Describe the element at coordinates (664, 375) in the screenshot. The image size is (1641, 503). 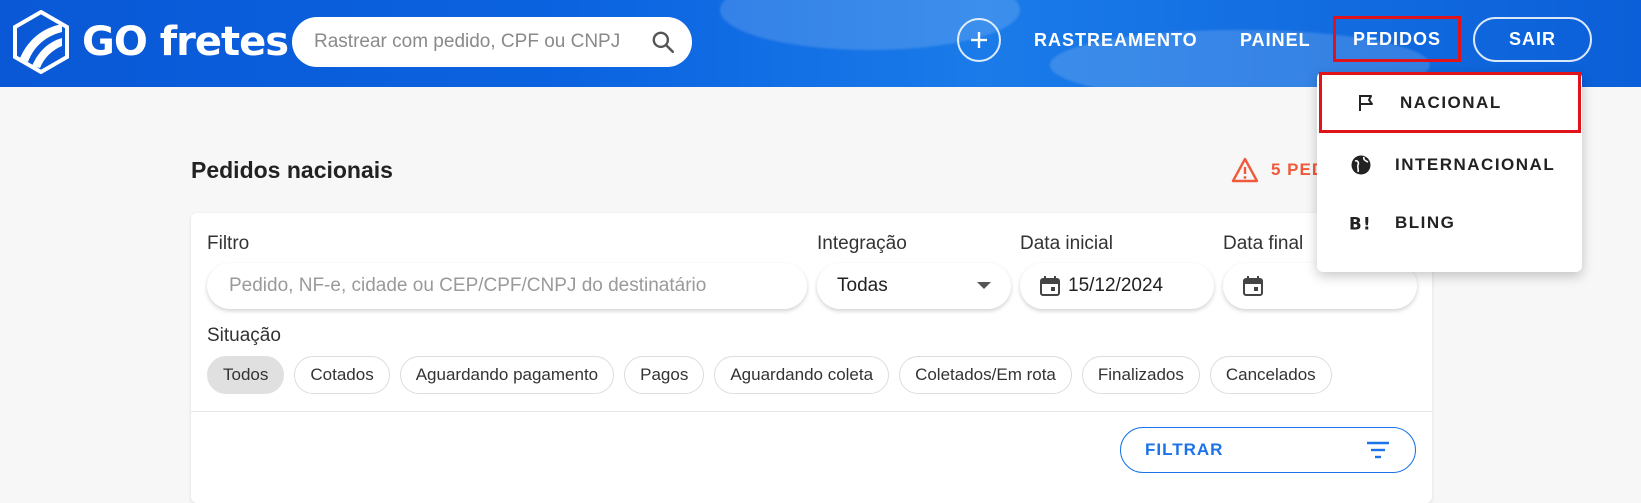
I see `chip-pagos: Pagos` at that location.